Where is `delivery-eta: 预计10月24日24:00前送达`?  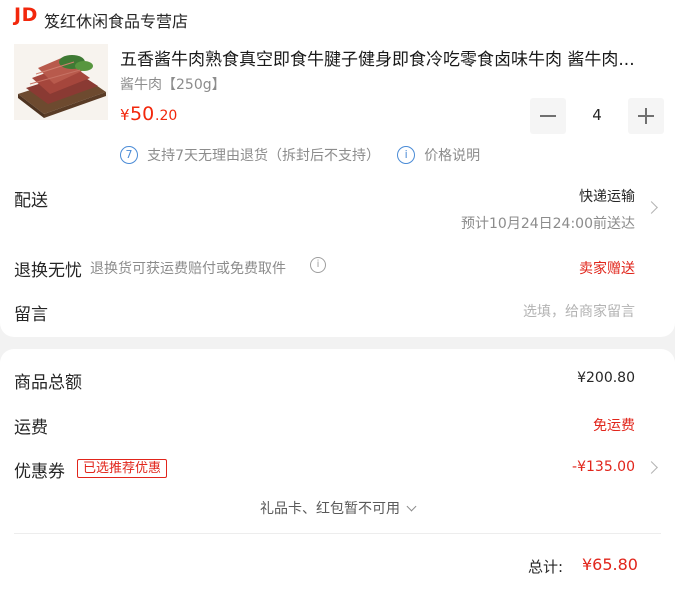
delivery-eta: 预计10月24日24:00前送达 is located at coordinates (548, 223).